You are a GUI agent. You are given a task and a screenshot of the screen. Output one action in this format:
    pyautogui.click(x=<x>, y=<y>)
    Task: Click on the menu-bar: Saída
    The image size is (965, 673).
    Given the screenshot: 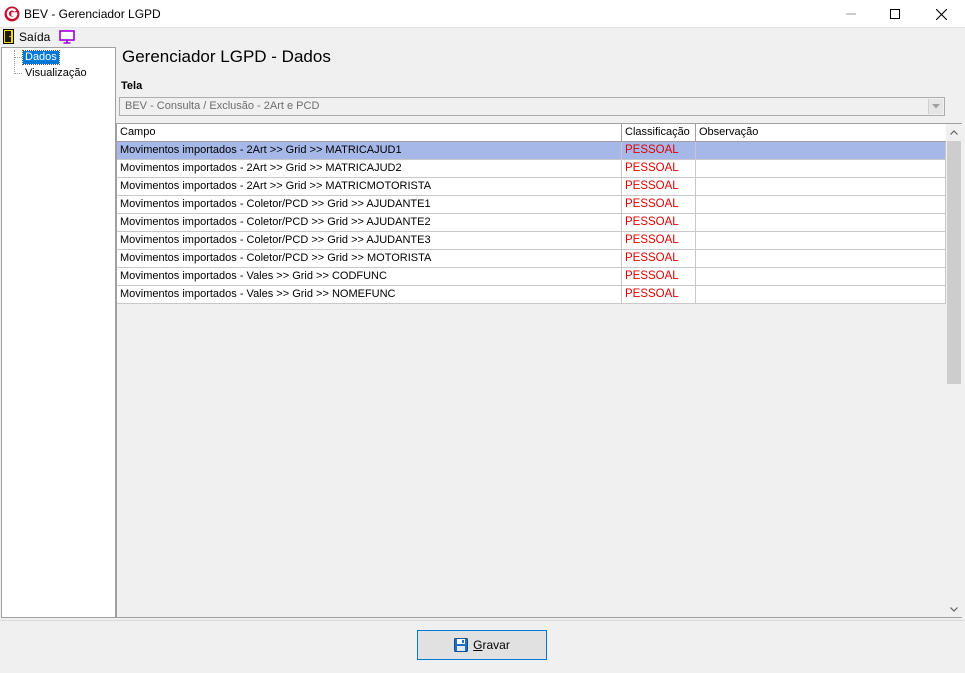 What is the action you would take?
    pyautogui.click(x=482, y=37)
    